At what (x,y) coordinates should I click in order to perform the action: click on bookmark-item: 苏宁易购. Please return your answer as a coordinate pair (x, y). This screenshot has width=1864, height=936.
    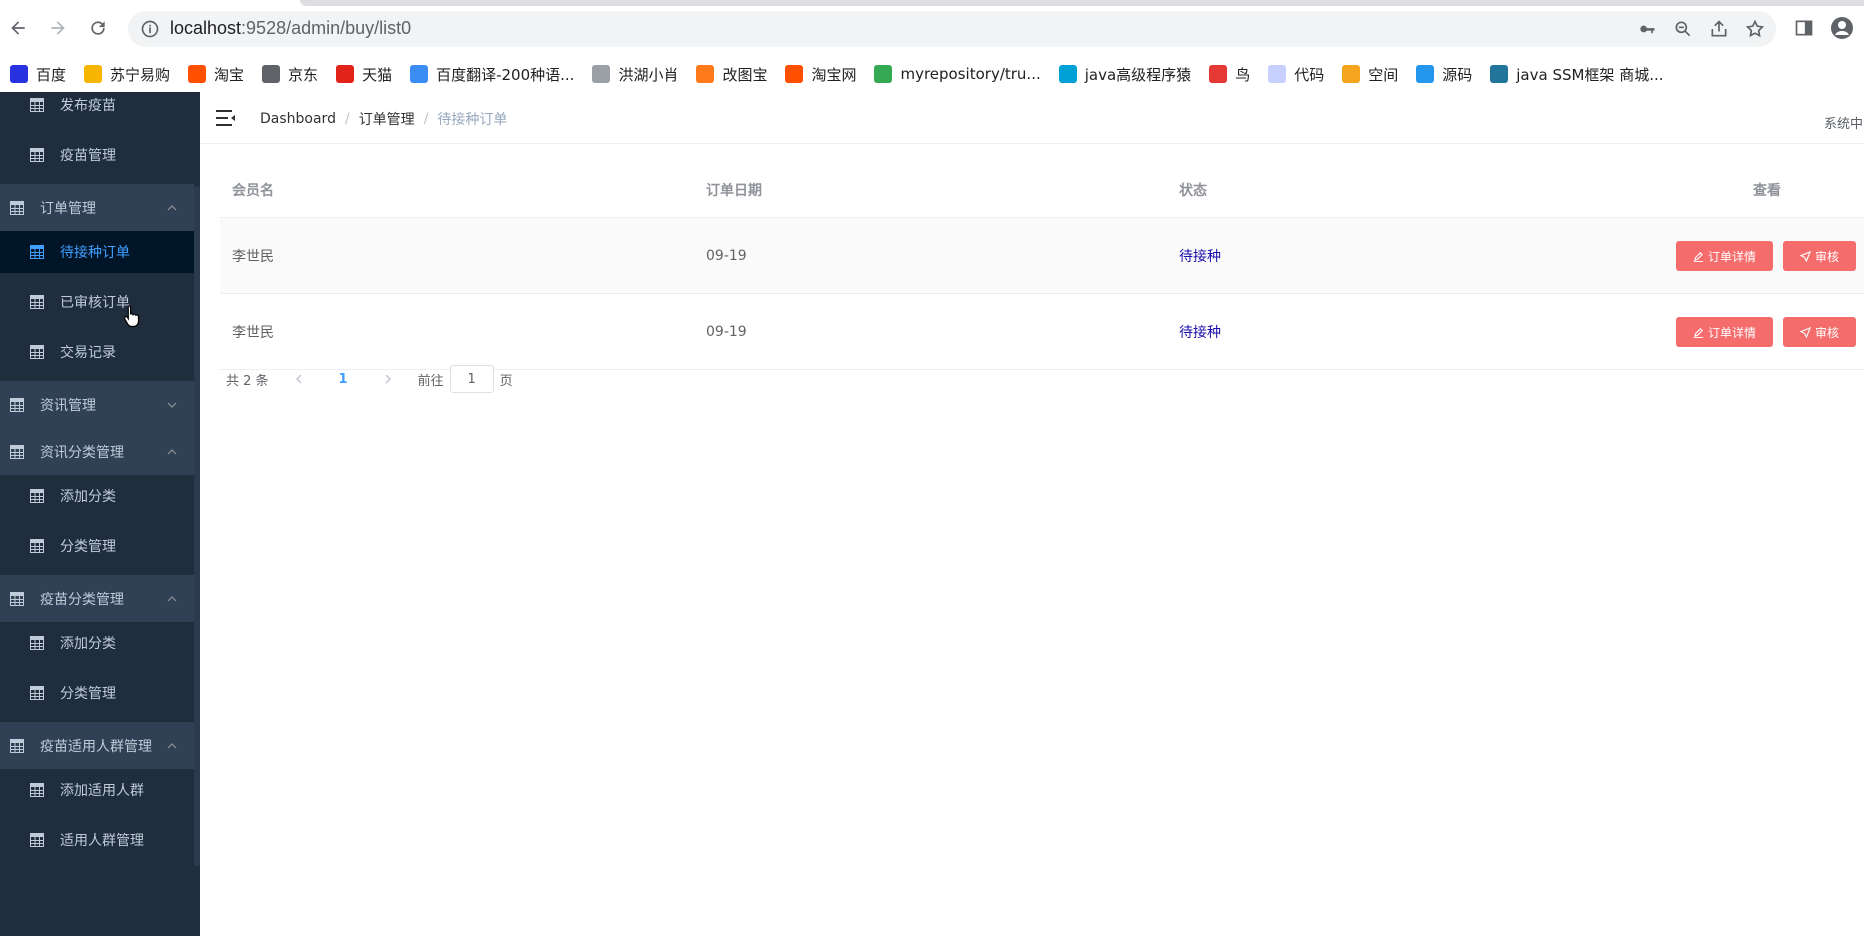
    Looking at the image, I should click on (132, 74).